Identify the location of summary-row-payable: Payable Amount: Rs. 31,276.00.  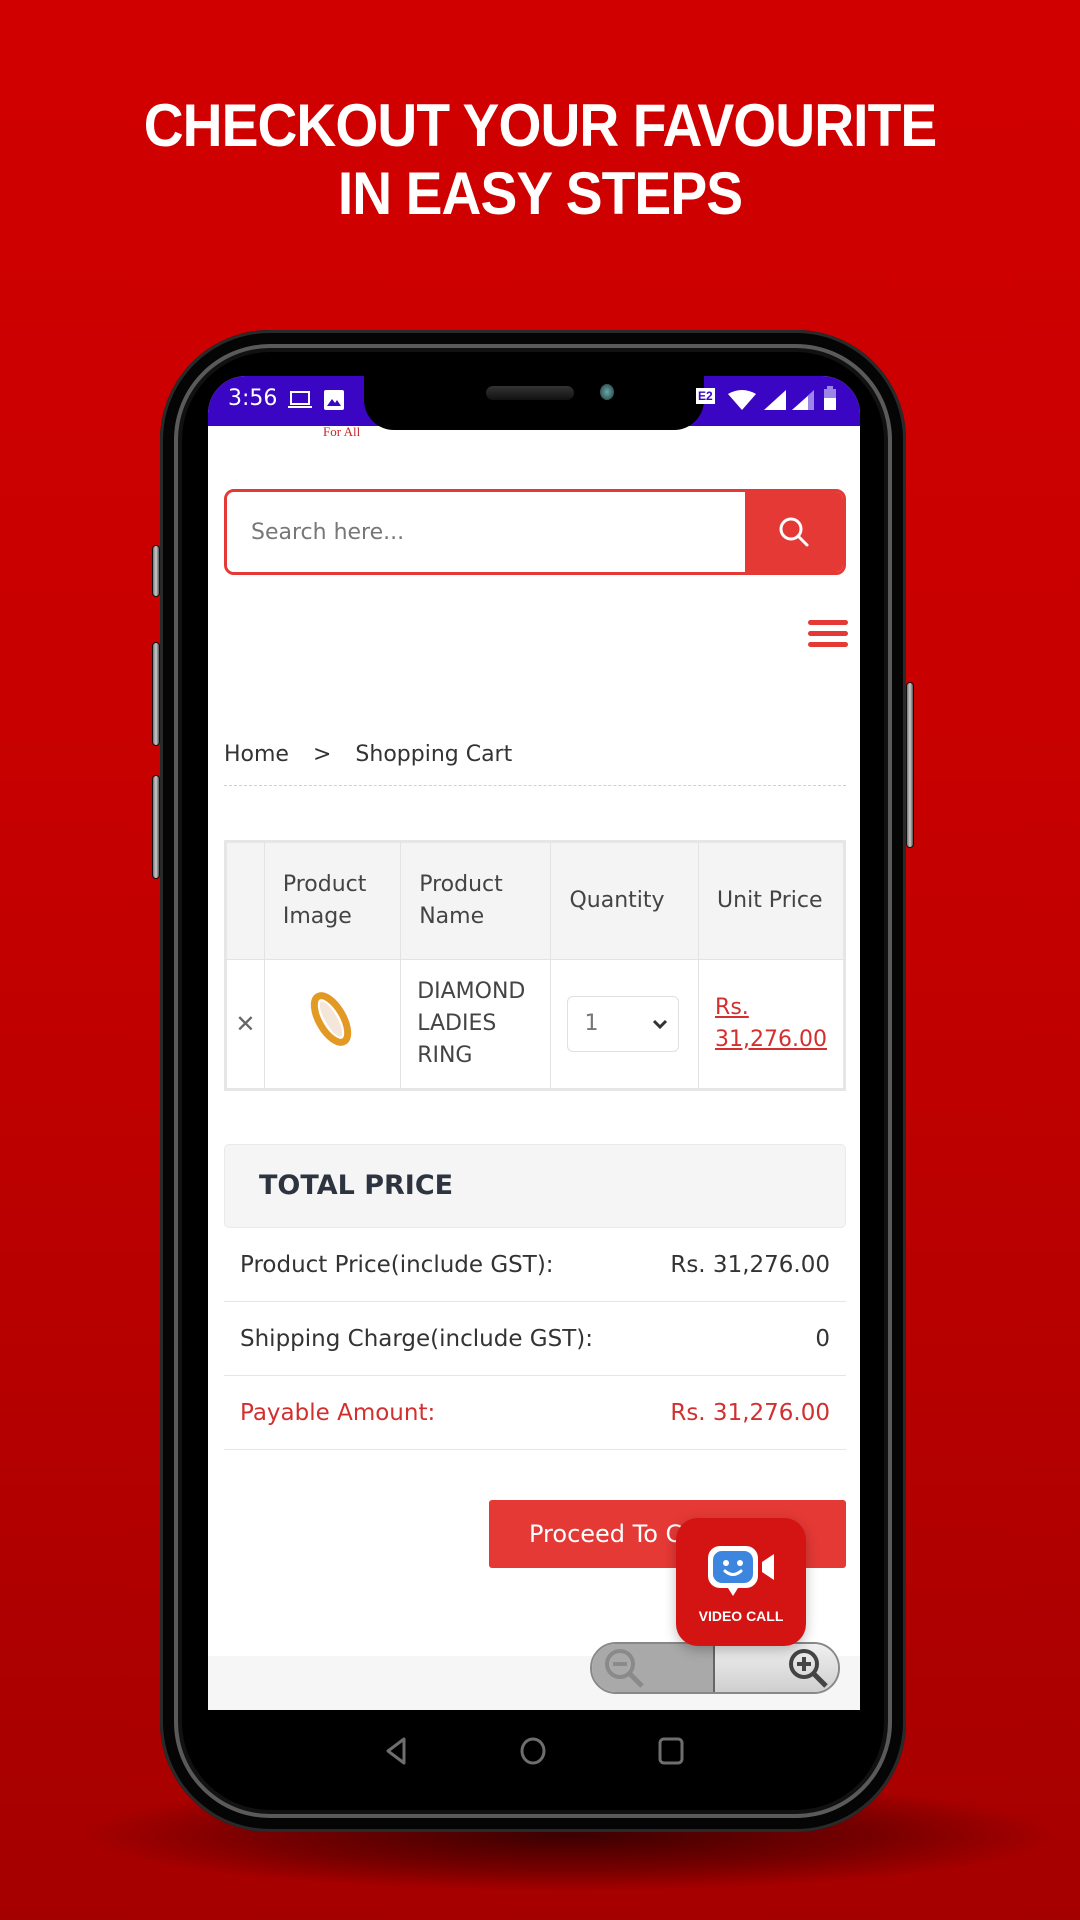
(535, 1413).